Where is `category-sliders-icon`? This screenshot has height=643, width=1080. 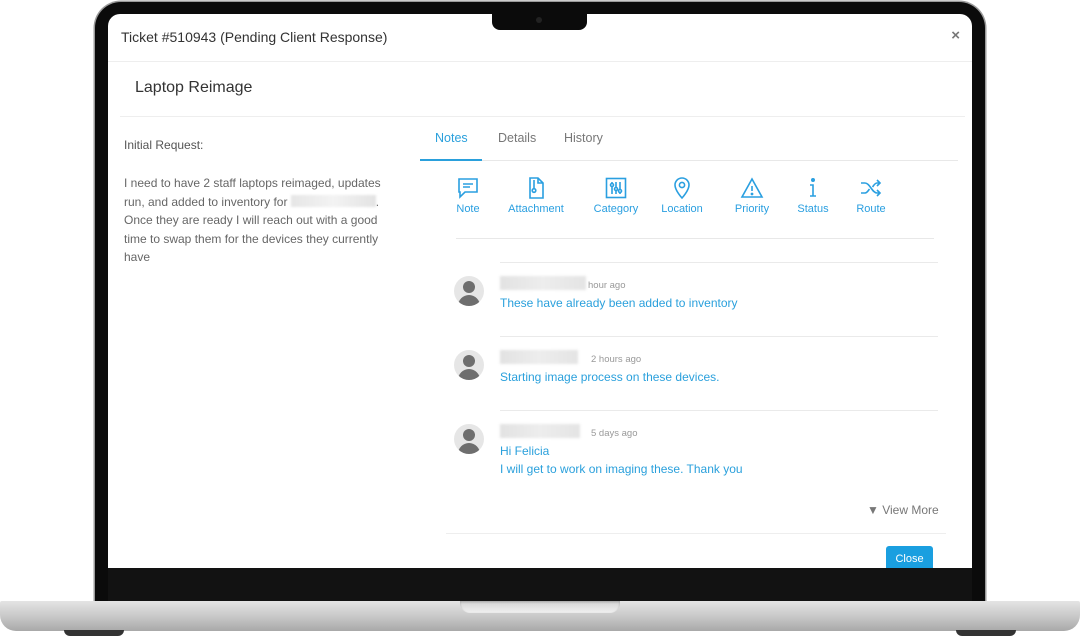 category-sliders-icon is located at coordinates (616, 188).